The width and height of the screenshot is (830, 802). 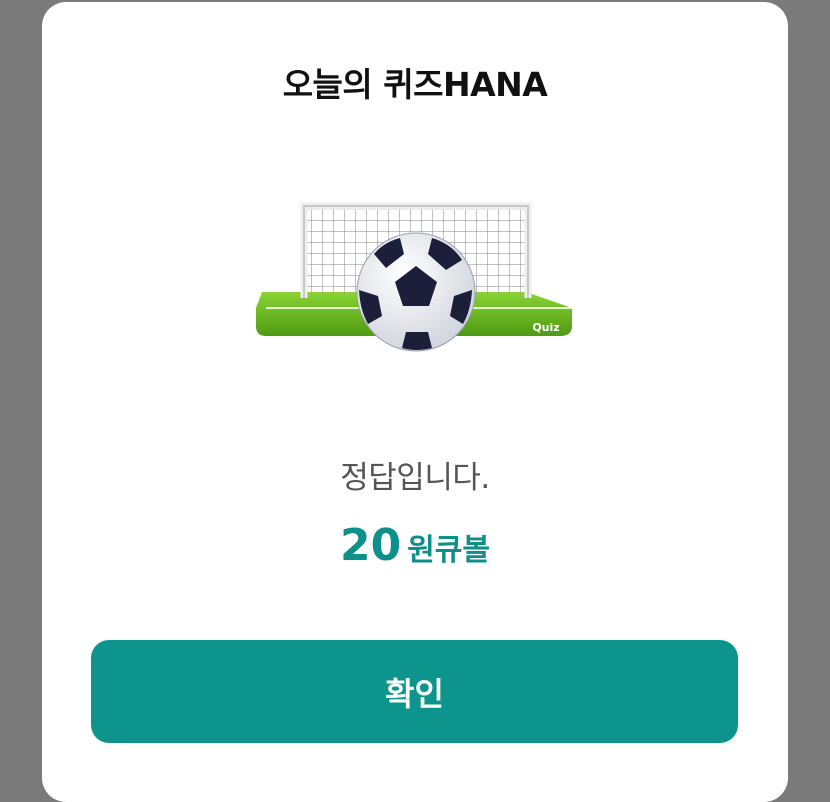 What do you see at coordinates (449, 550) in the screenshot?
I see `reward-unit: 원큐볼` at bounding box center [449, 550].